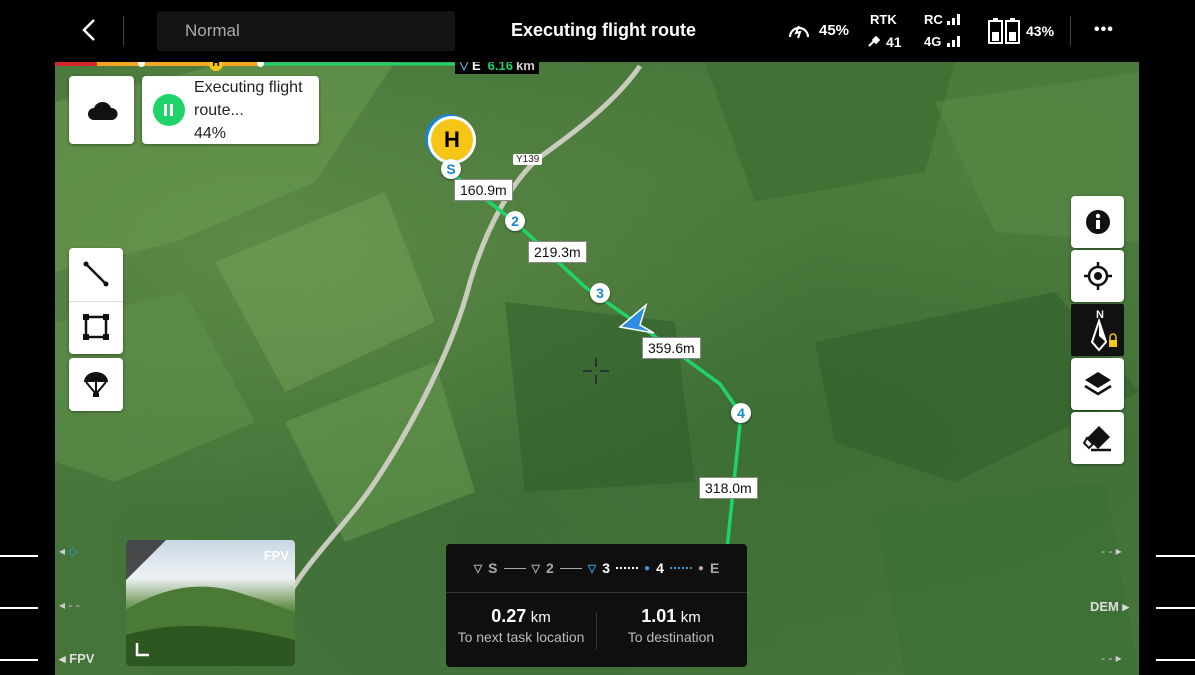 The height and width of the screenshot is (675, 1195). I want to click on layers-icon, so click(1098, 384).